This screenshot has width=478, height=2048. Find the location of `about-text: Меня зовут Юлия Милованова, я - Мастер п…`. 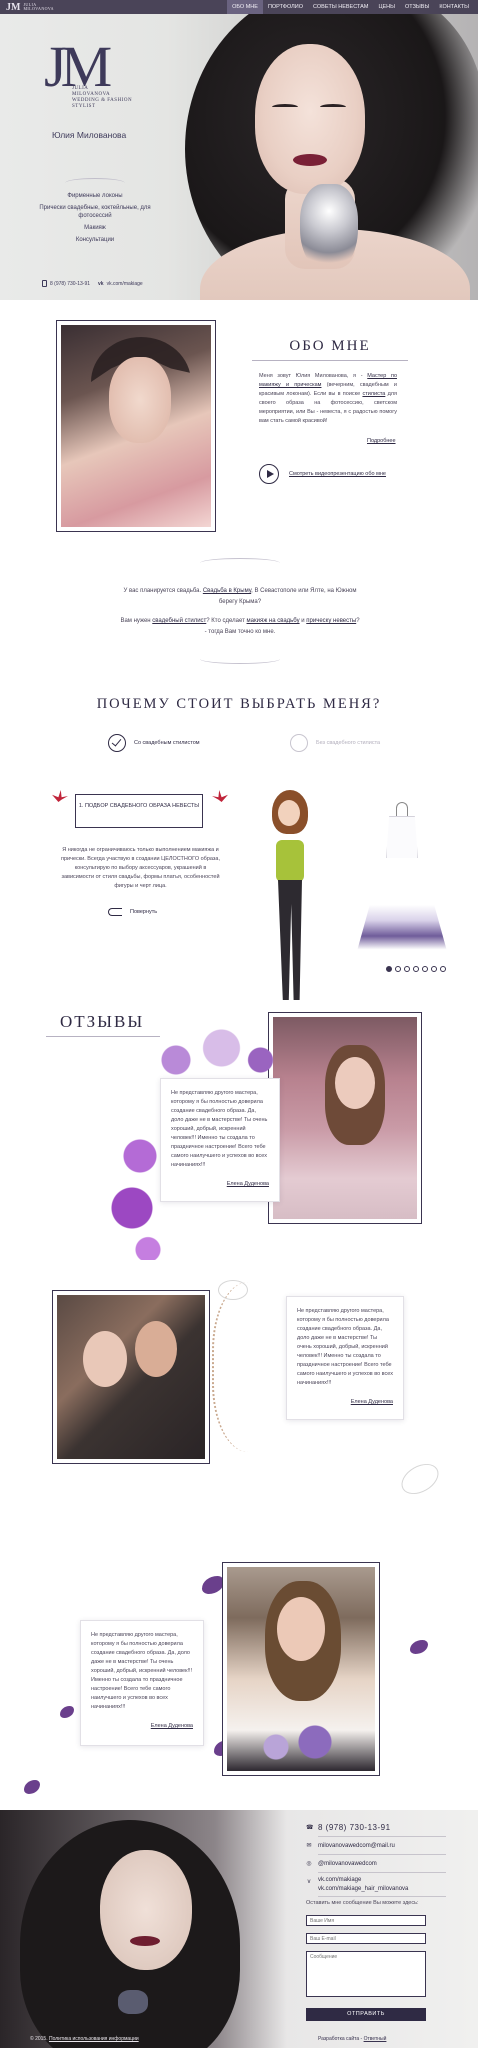

about-text: Меня зовут Юлия Милованова, я - Мастер п… is located at coordinates (328, 399).